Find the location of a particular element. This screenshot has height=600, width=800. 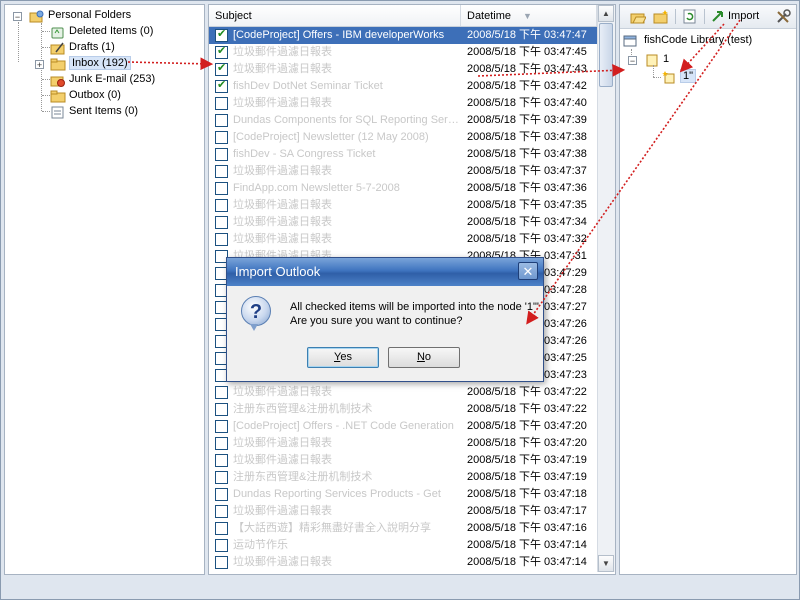

table-row: 注册东西管理&注册机制技术 2008/5/18 下午 03:47:22 is located at coordinates (403, 409).